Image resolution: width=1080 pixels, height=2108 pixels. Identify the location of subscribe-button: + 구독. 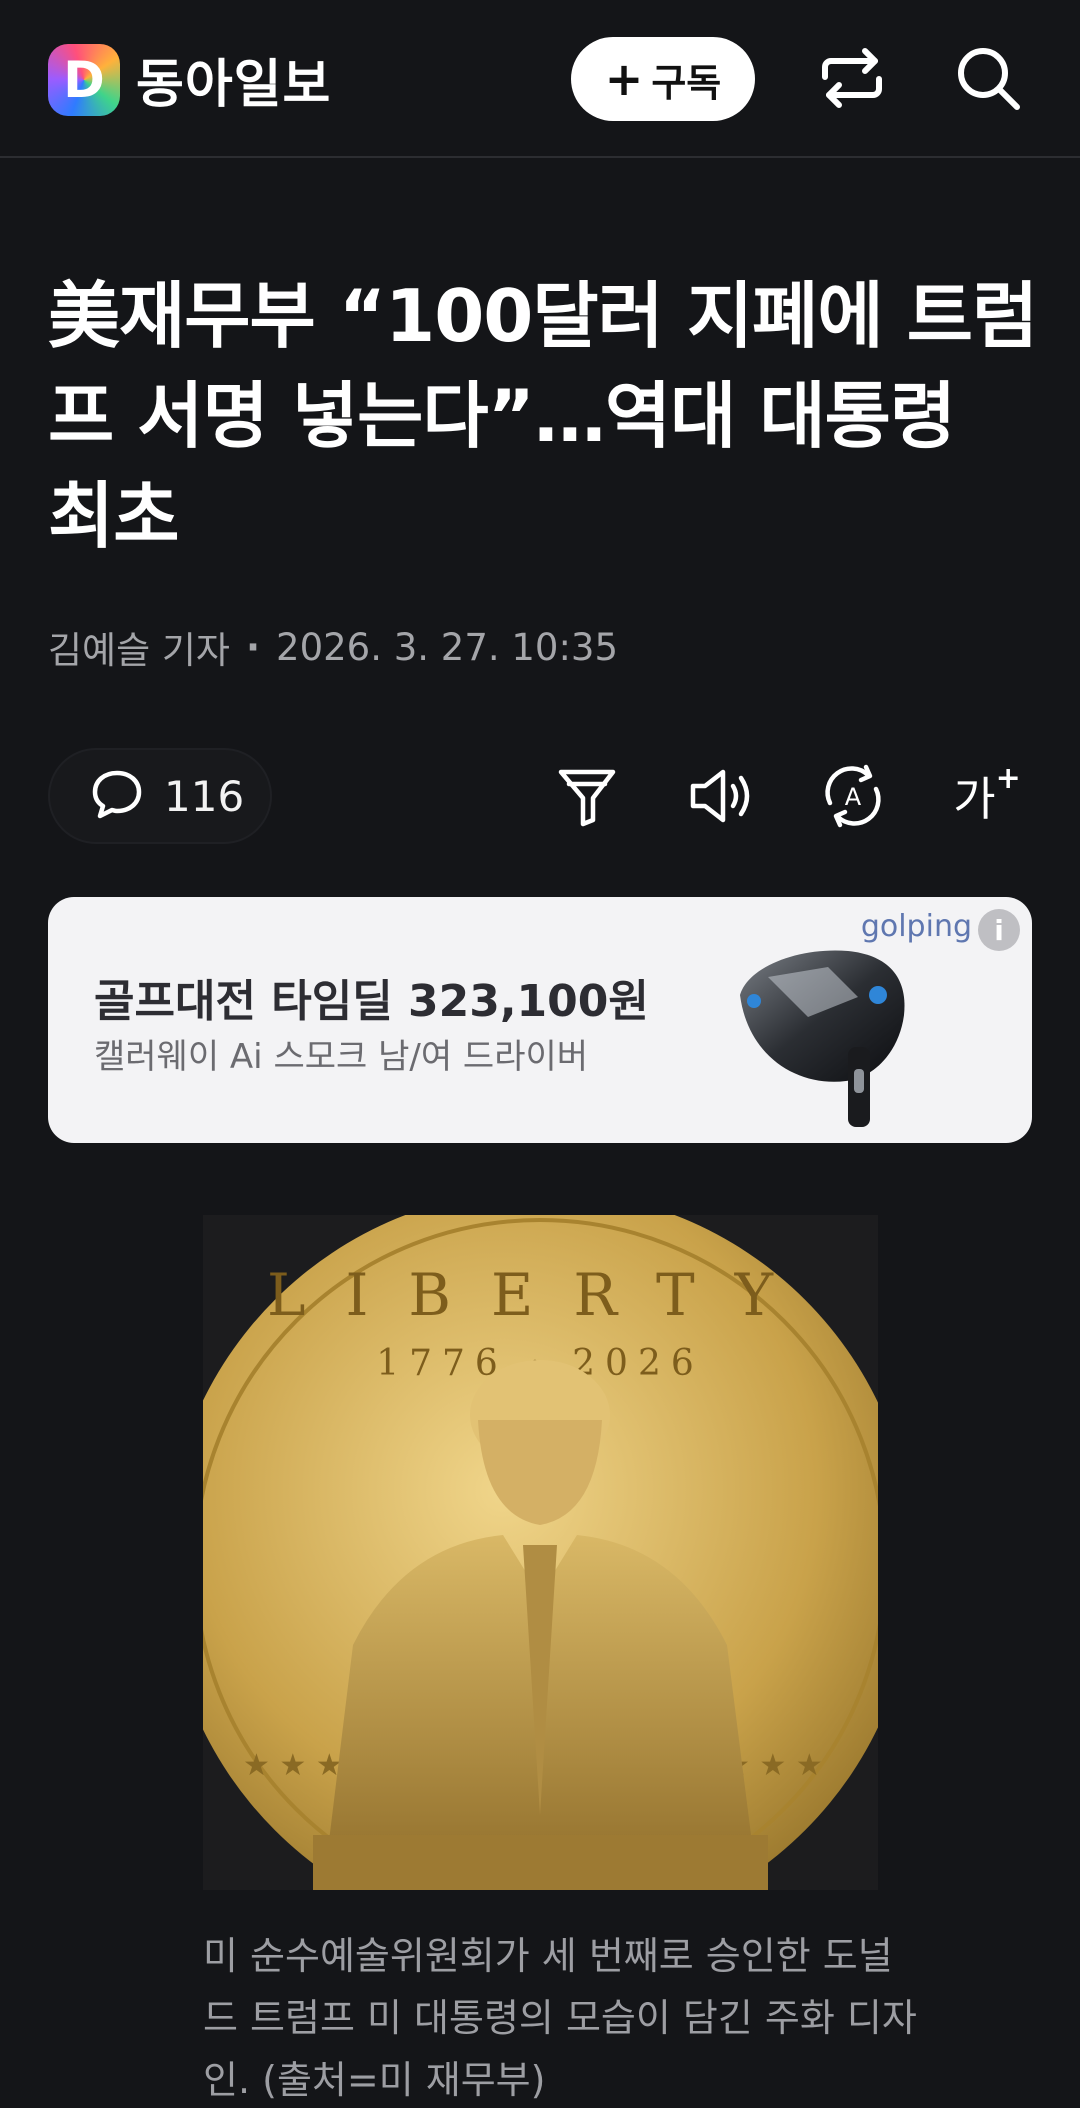
(663, 79).